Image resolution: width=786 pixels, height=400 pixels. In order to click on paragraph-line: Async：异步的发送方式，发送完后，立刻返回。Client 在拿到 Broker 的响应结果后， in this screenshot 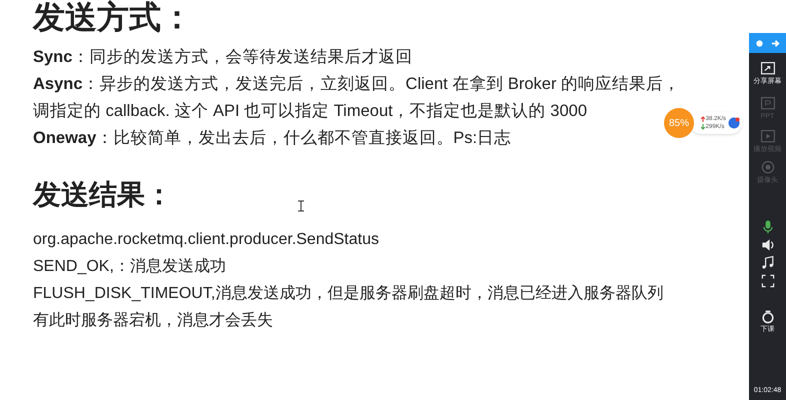, I will do `click(356, 84)`.